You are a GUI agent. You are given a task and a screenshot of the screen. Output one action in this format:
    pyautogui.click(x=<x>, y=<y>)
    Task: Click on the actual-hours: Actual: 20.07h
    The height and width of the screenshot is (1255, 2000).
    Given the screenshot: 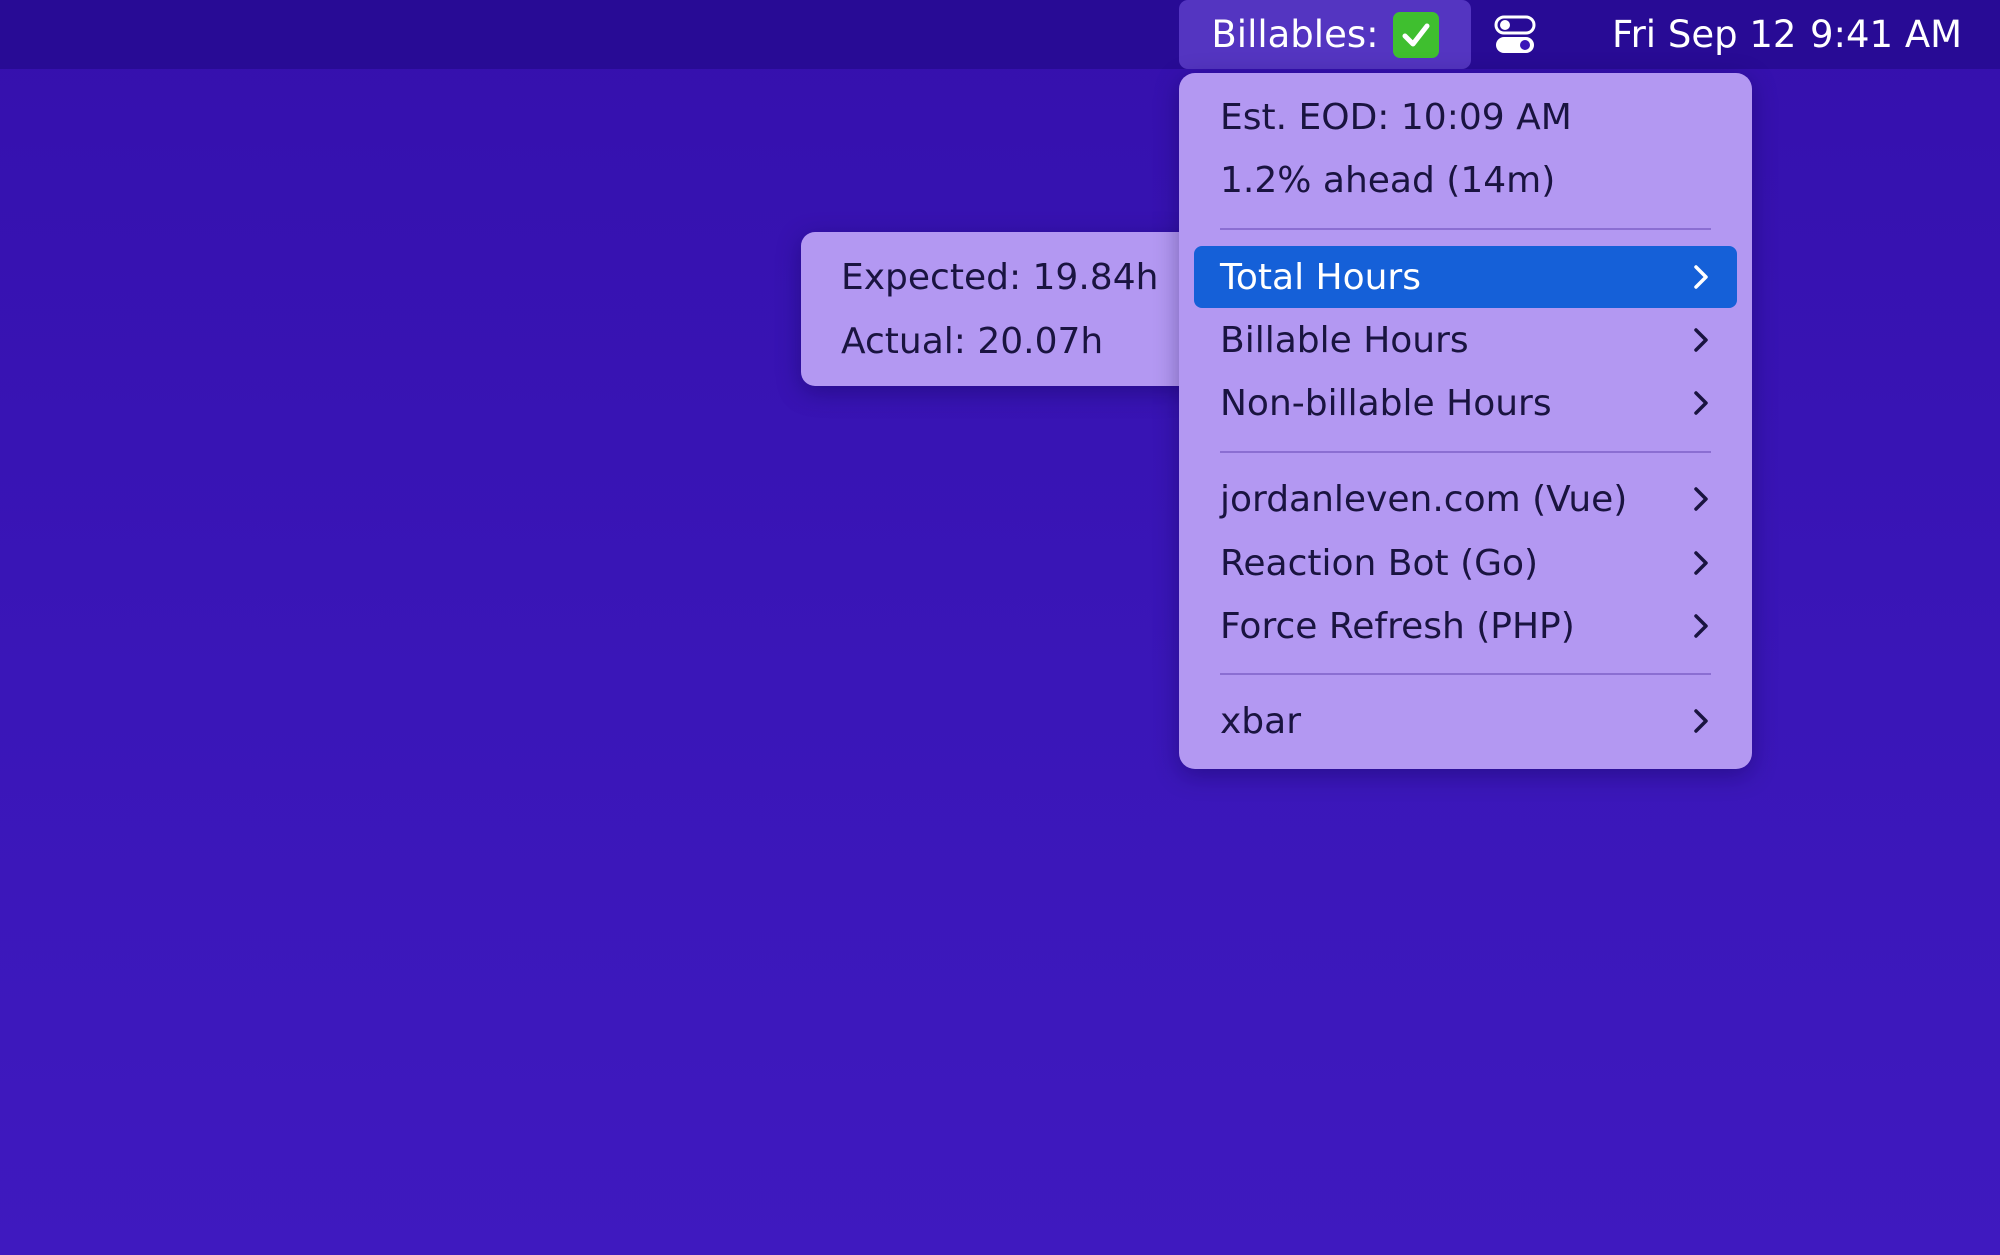 What is the action you would take?
    pyautogui.click(x=972, y=341)
    